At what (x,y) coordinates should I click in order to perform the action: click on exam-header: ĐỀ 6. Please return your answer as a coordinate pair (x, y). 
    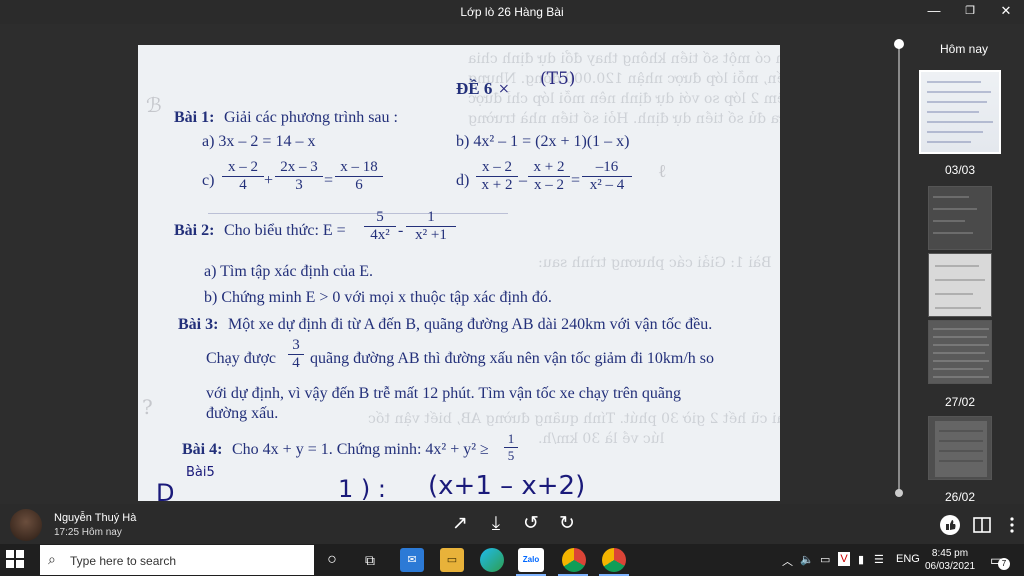
    Looking at the image, I should click on (474, 88).